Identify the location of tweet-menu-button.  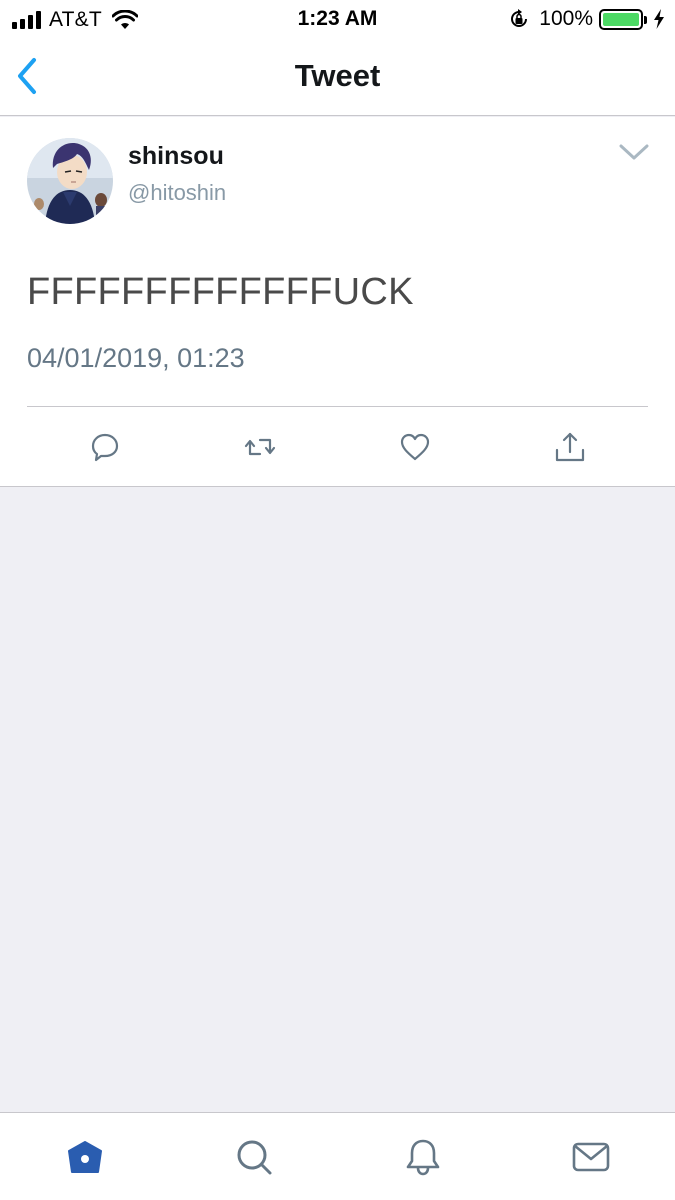
(634, 152).